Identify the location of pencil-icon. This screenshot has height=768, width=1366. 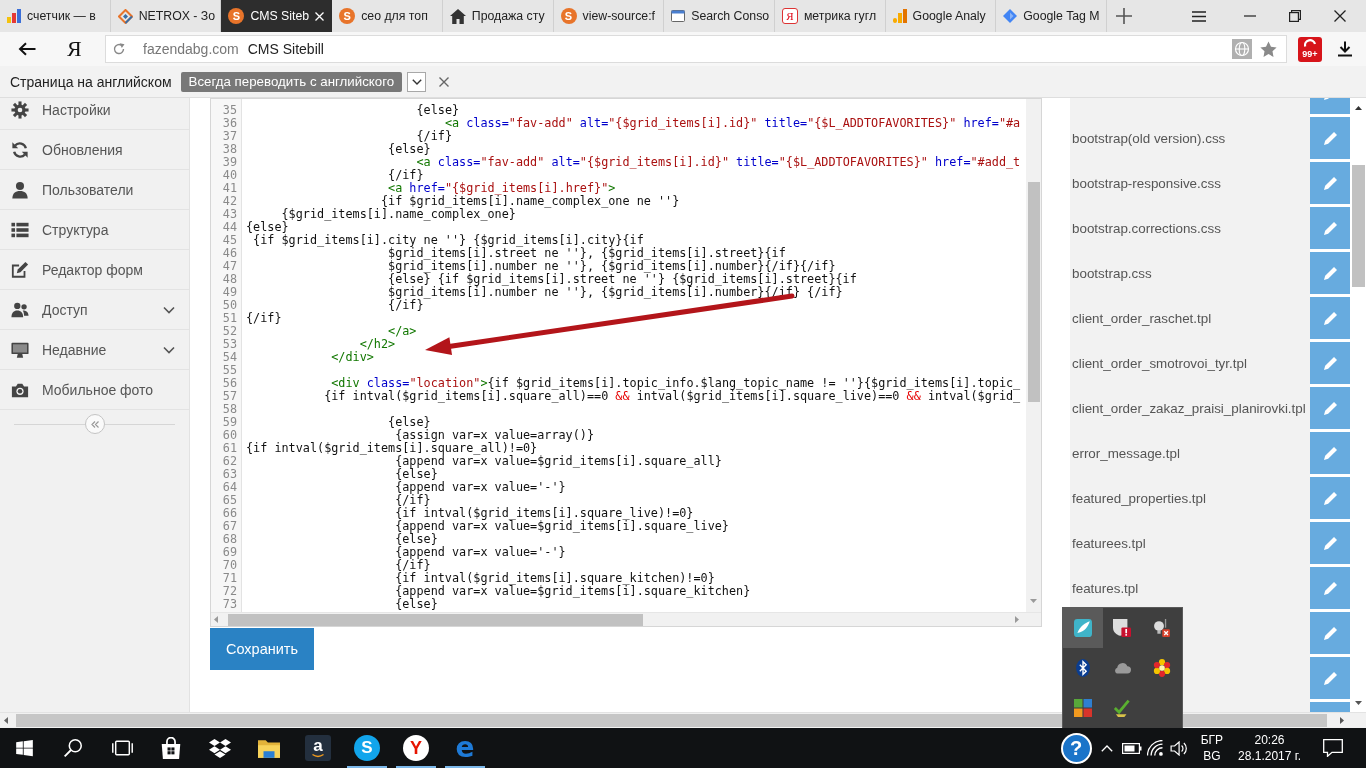
(1330, 273).